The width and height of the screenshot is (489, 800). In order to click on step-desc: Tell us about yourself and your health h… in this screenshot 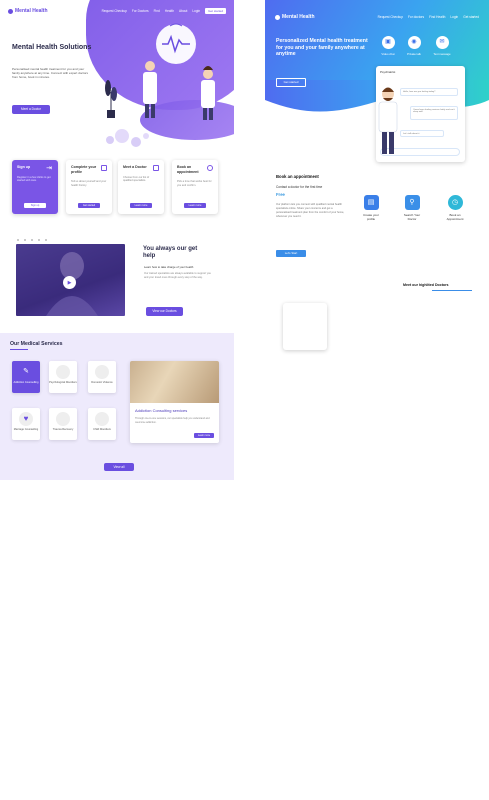, I will do `click(89, 183)`.